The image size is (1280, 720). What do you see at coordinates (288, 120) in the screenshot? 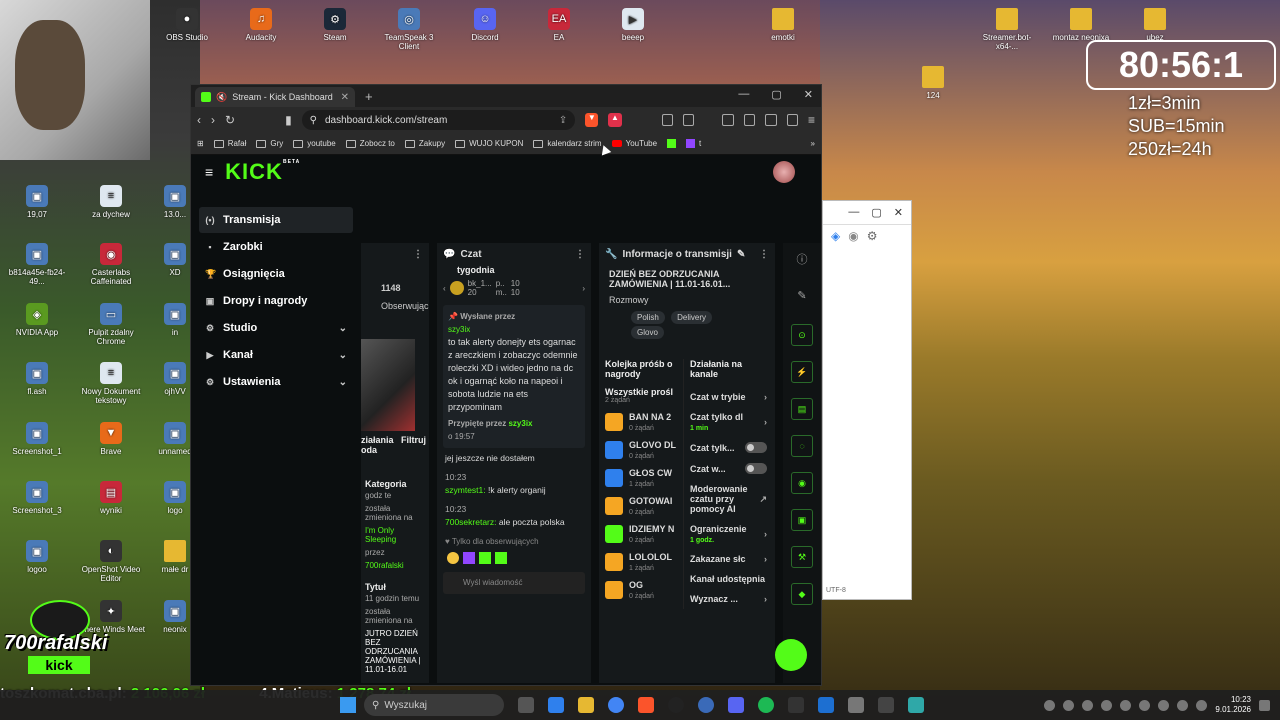
I see `bookmark-icon: ▮` at bounding box center [288, 120].